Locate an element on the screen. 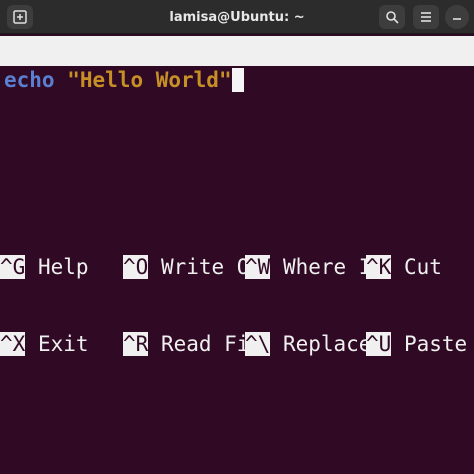 This screenshot has height=474, width=474. shortcut-label: Exit is located at coordinates (57, 344).